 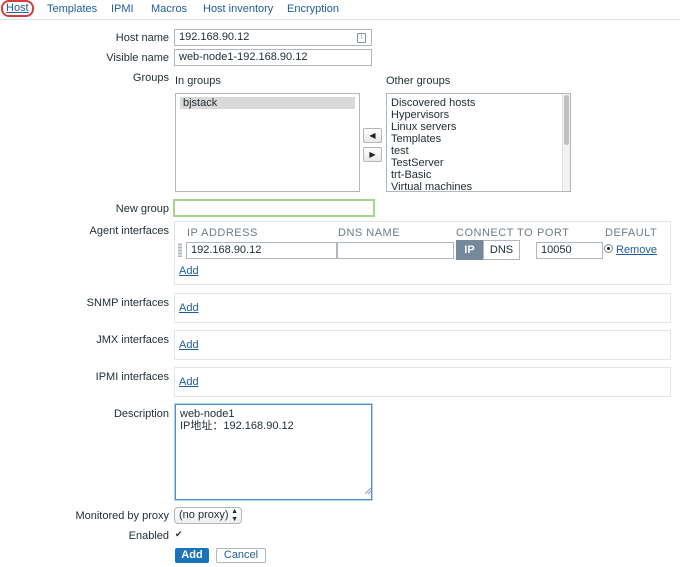 What do you see at coordinates (142, 38) in the screenshot?
I see `host-name-label: Host name` at bounding box center [142, 38].